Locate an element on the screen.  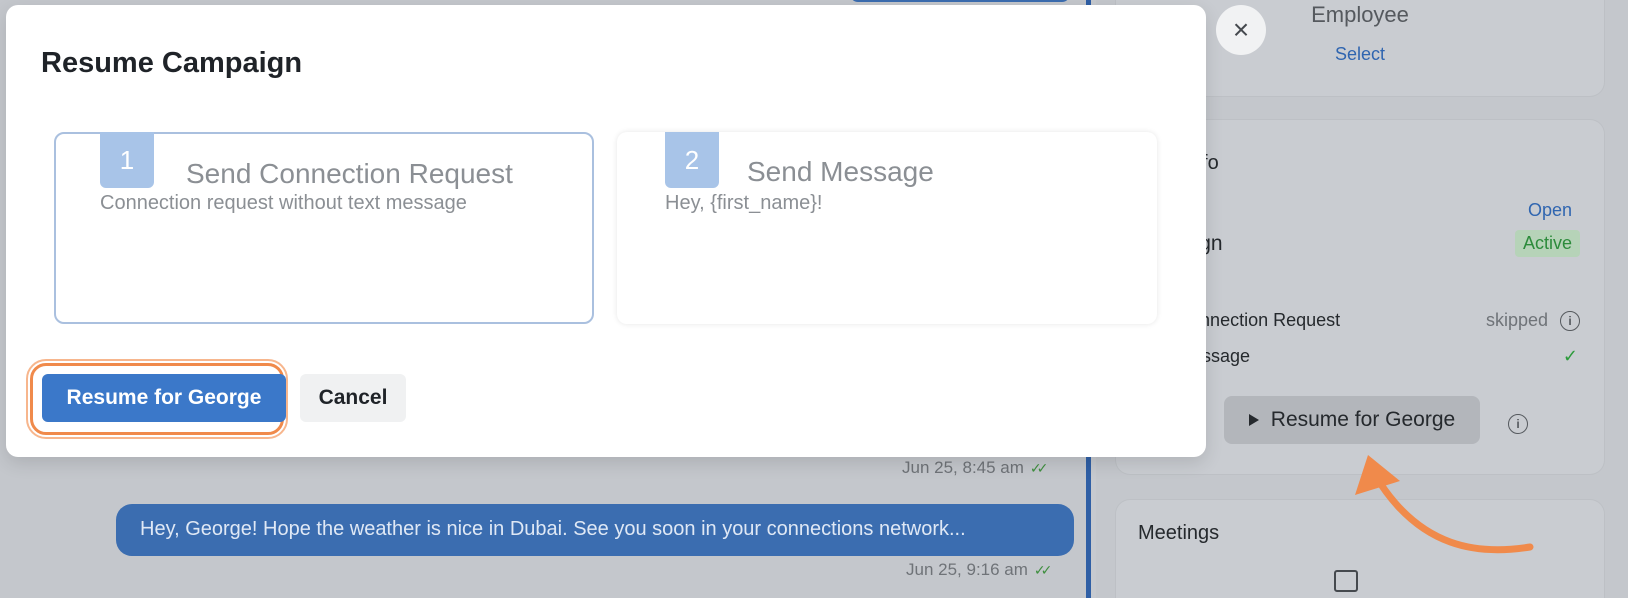
modal-title: Resume Campaign is located at coordinates (172, 63).